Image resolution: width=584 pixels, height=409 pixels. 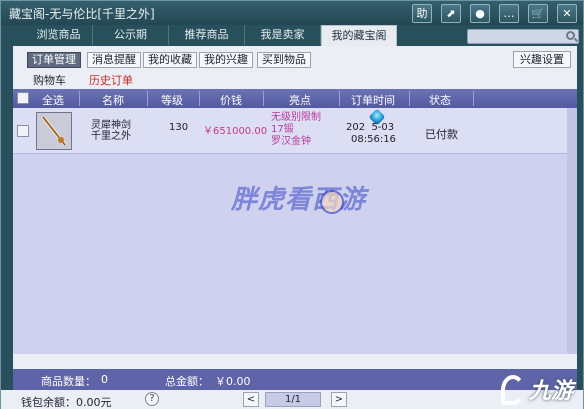 I want to click on page-indicator: 1/1, so click(x=293, y=399).